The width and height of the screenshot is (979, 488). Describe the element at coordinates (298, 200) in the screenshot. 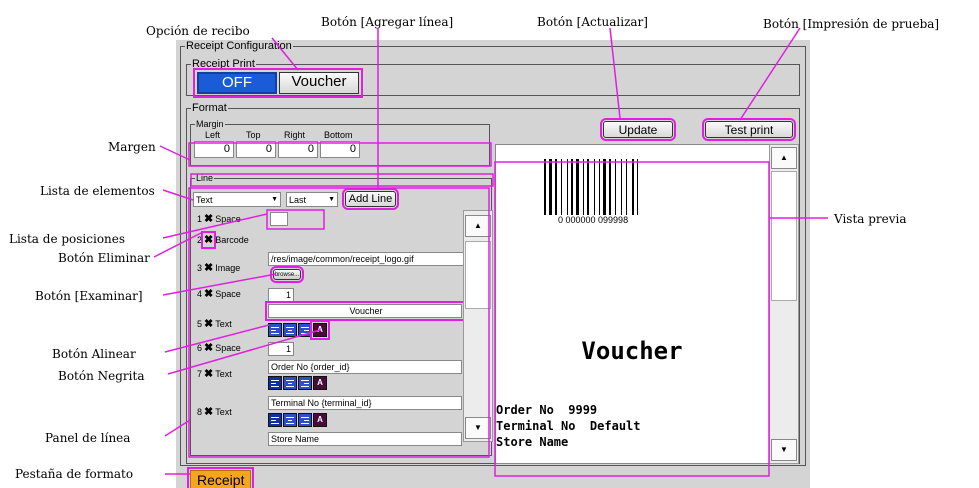

I see `position-select-value: Last` at that location.